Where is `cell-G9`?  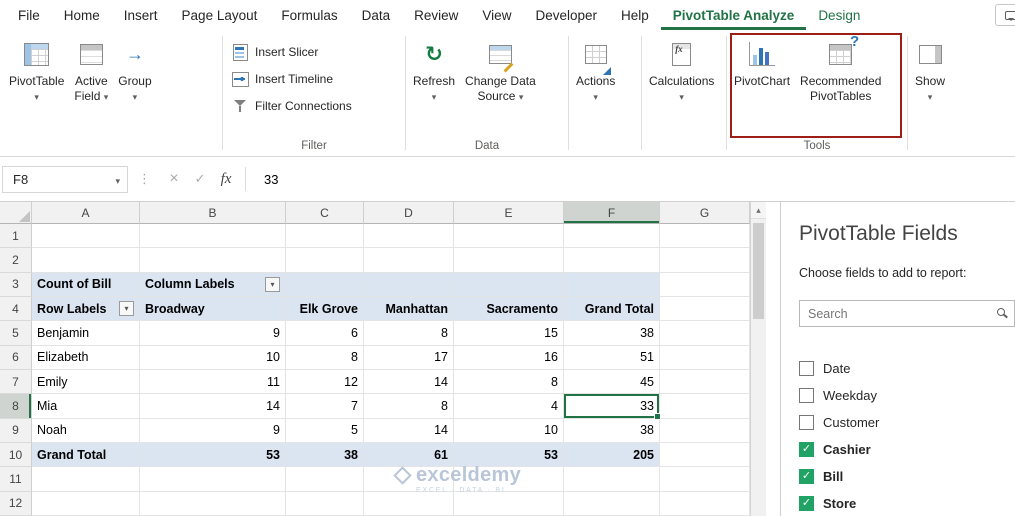
cell-G9 is located at coordinates (705, 430).